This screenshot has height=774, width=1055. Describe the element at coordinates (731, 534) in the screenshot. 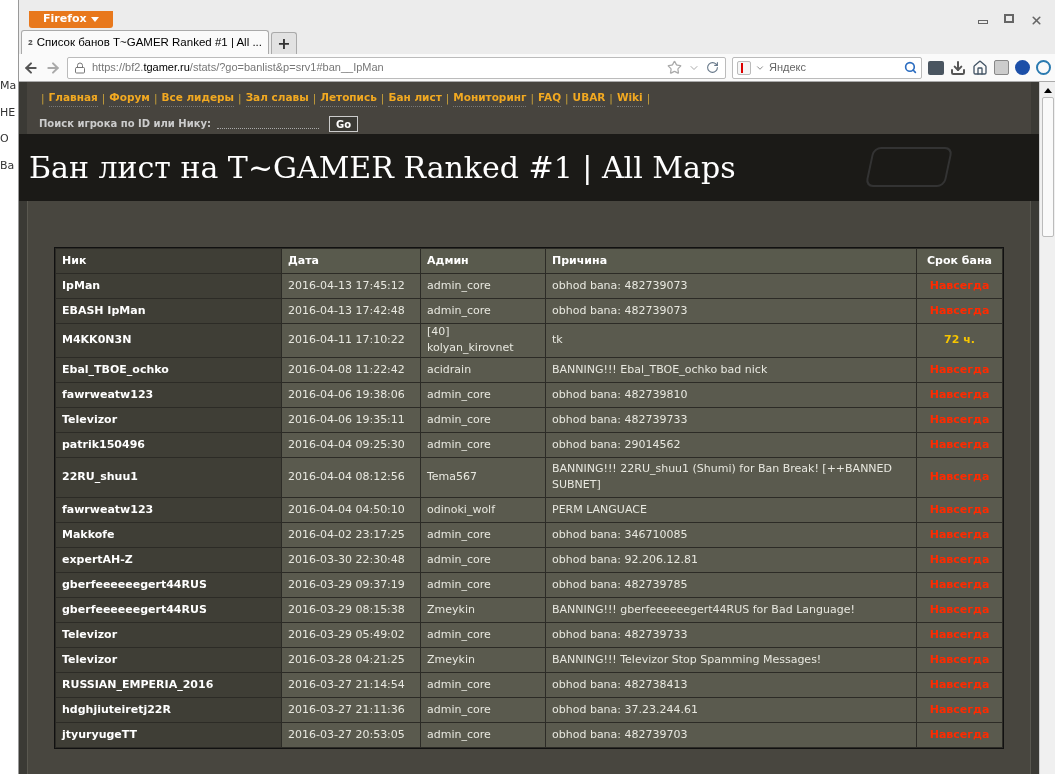

I see `reason-cell: obhod bana: 346710085` at that location.